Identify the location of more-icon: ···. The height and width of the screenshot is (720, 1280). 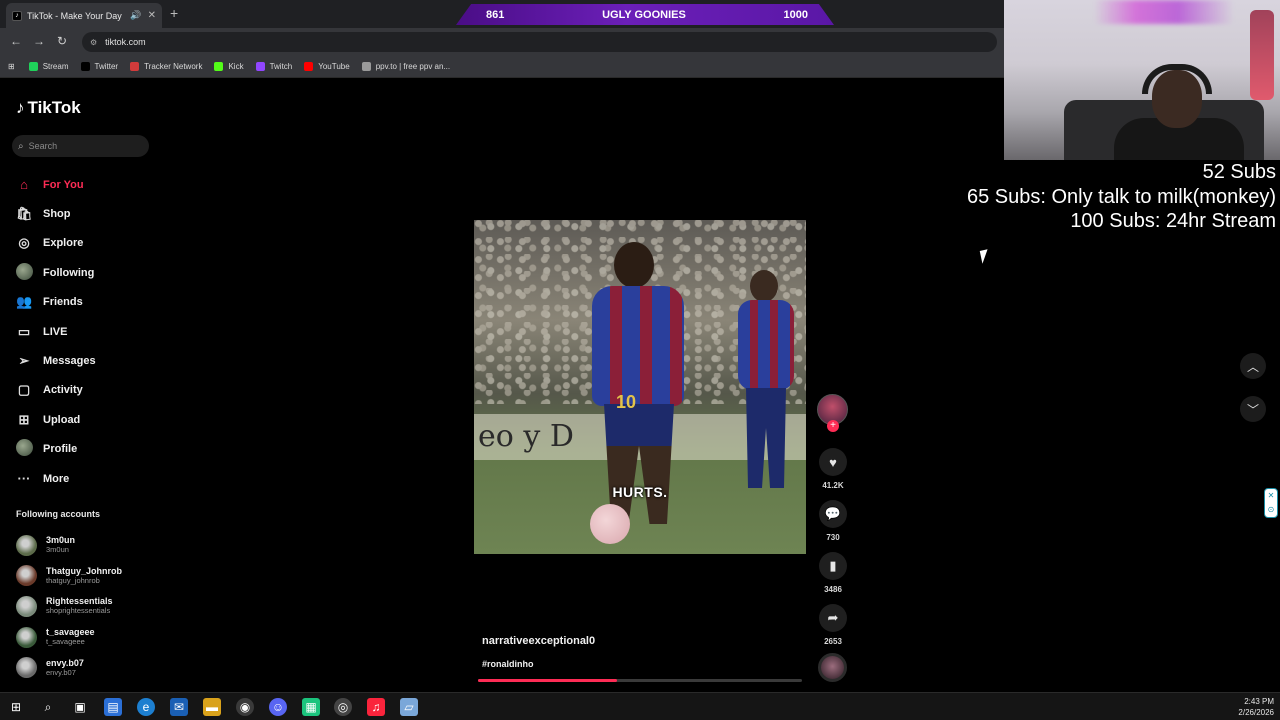
(24, 479).